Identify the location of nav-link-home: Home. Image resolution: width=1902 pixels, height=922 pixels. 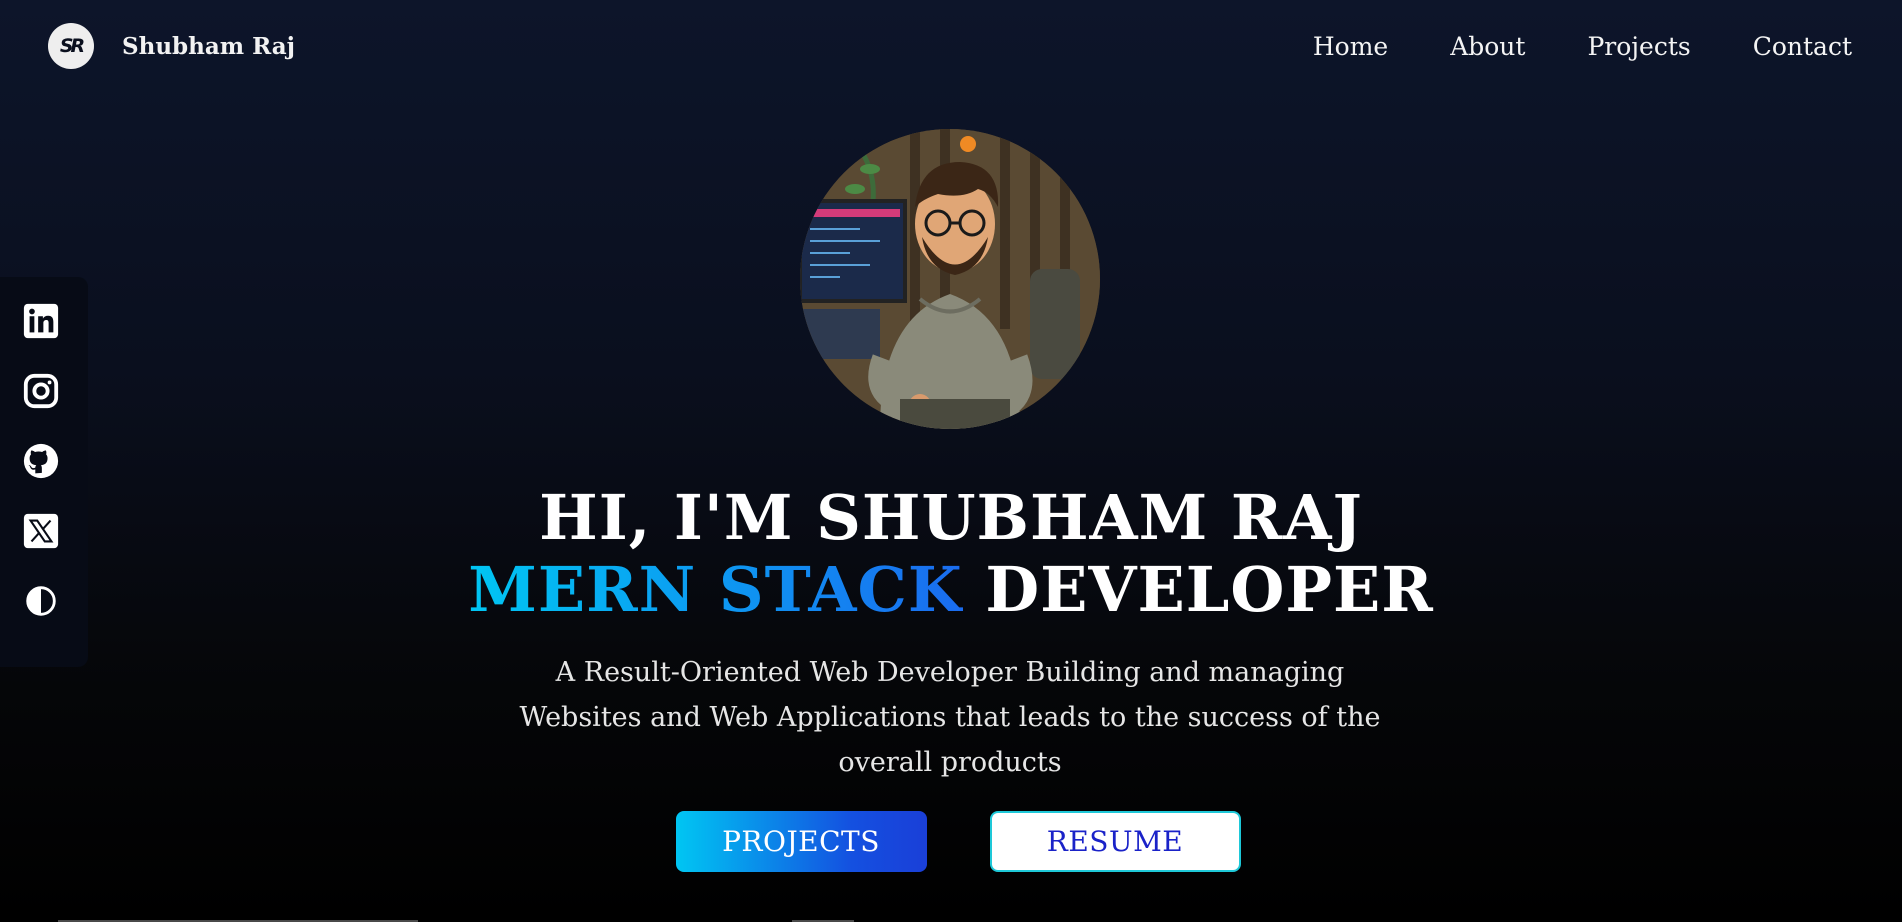
(1350, 46).